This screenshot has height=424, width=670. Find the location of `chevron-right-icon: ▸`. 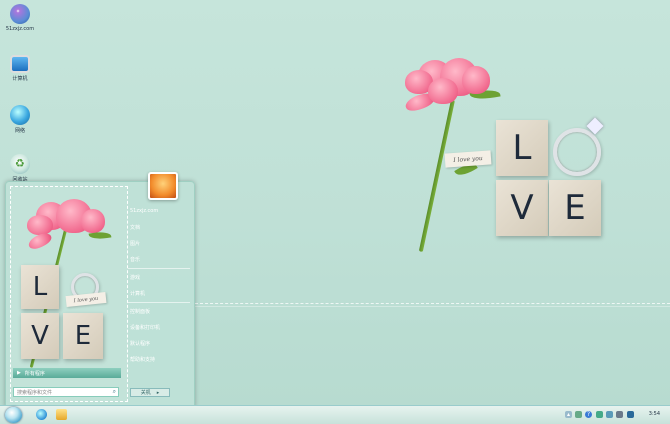

chevron-right-icon: ▸ is located at coordinates (158, 393).